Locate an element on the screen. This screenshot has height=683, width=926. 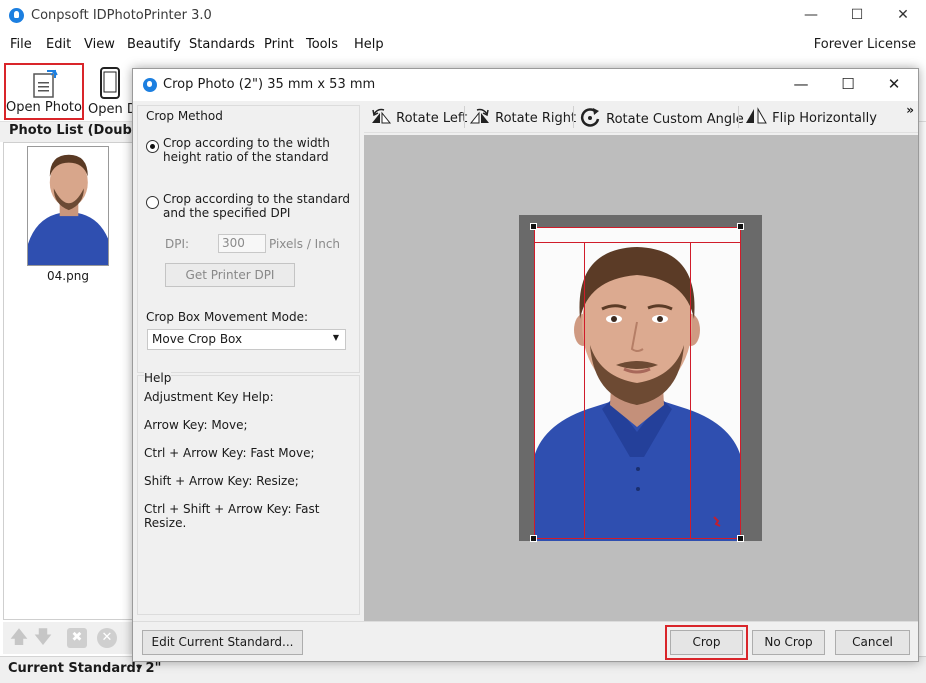
menu-help: Help is located at coordinates (369, 44).